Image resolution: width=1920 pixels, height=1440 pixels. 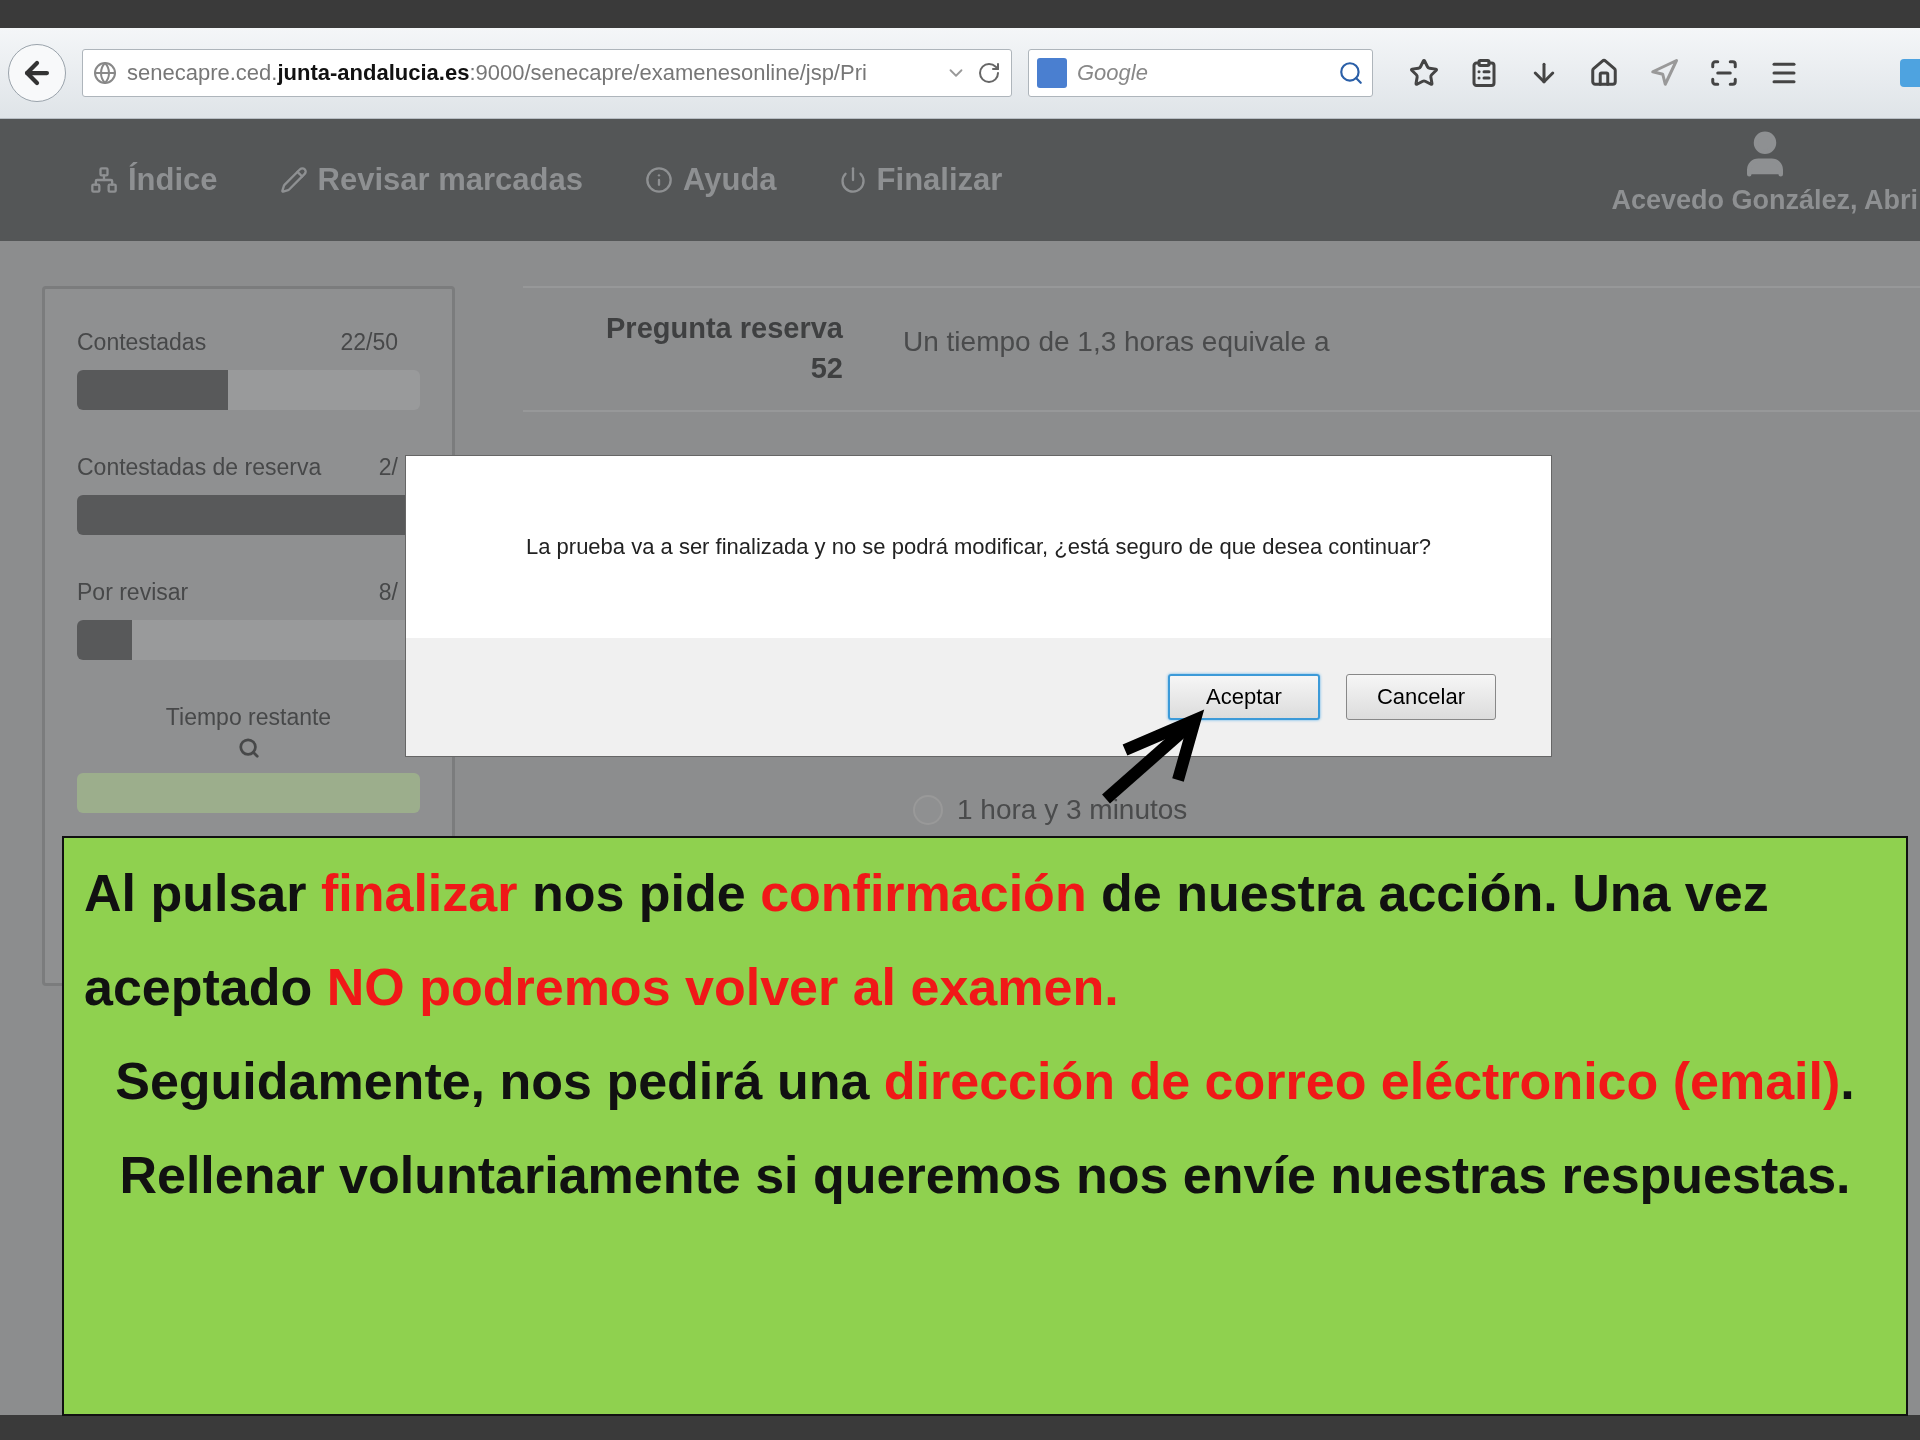 I want to click on home-icon, so click(x=1604, y=73).